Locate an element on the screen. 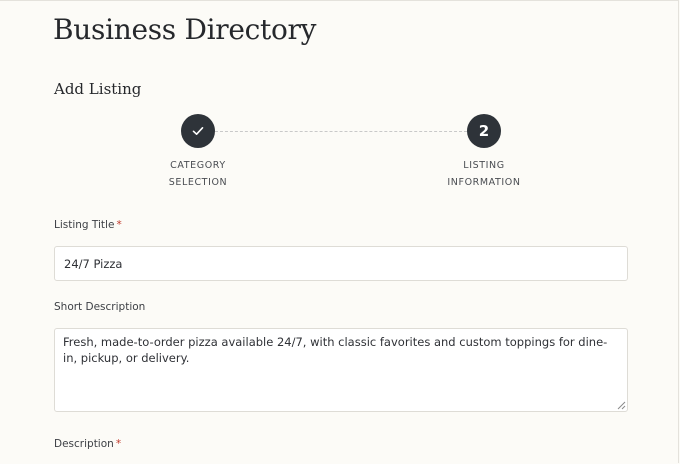  step-label-line: SELECTION is located at coordinates (198, 182).